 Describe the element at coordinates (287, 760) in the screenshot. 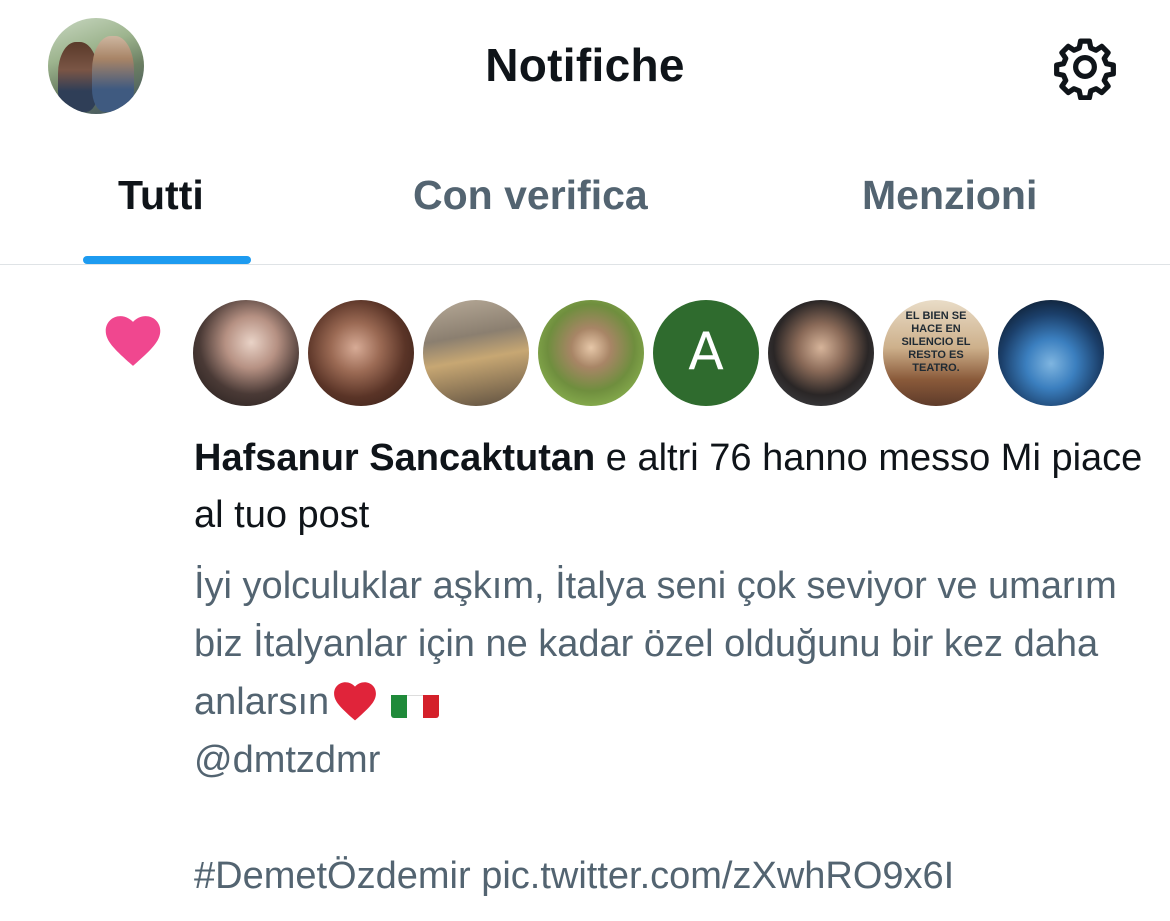

I see `post-mention: @dmtzdmr` at that location.